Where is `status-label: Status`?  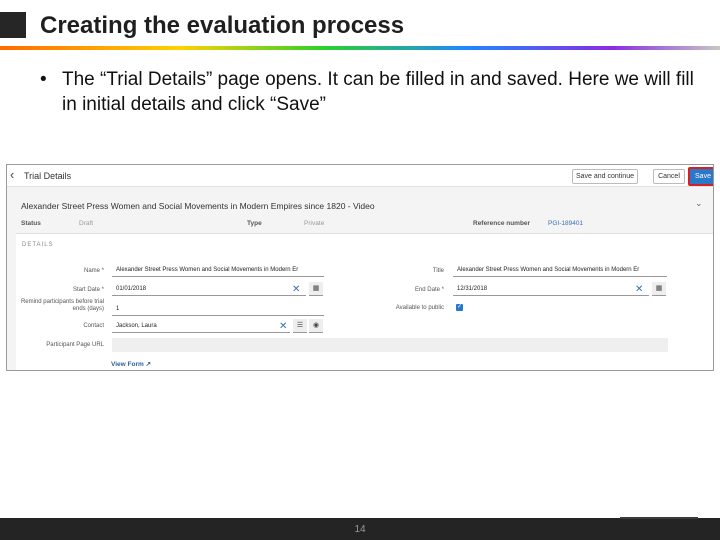
status-label: Status is located at coordinates (31, 223).